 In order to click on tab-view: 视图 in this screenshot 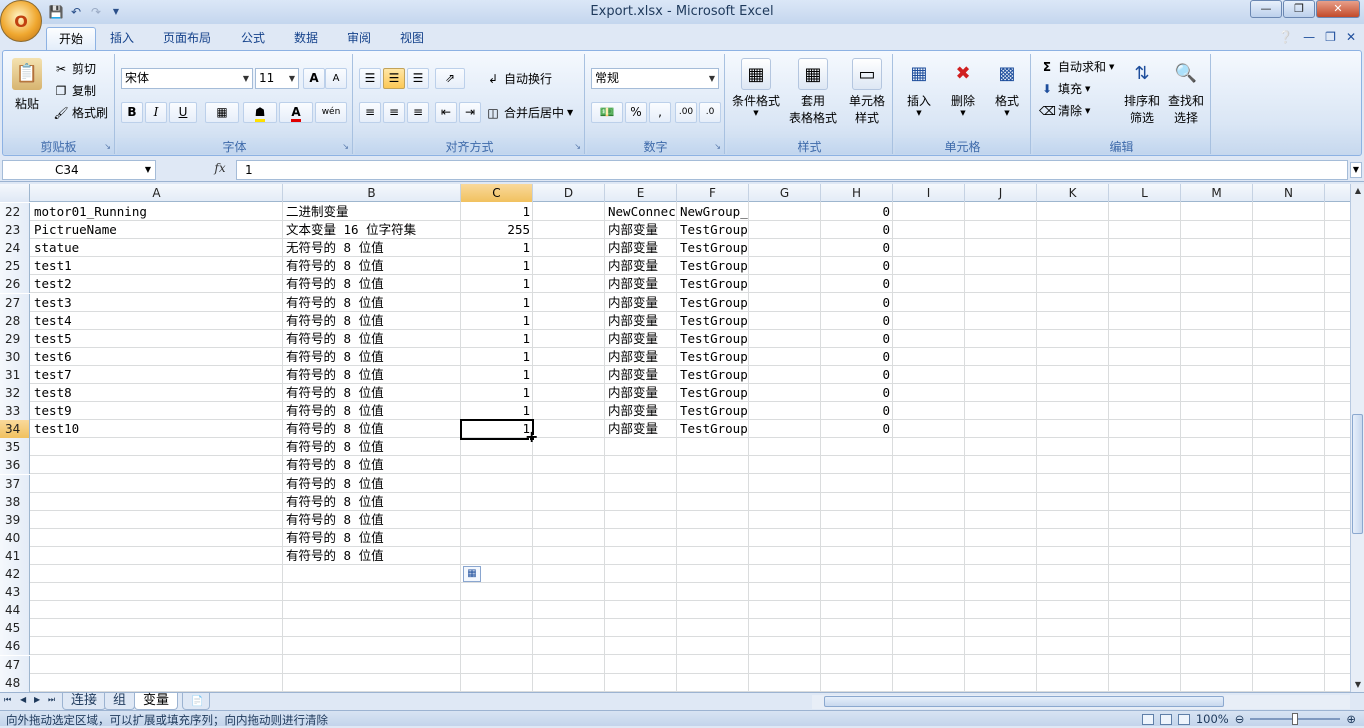, I will do `click(412, 38)`.